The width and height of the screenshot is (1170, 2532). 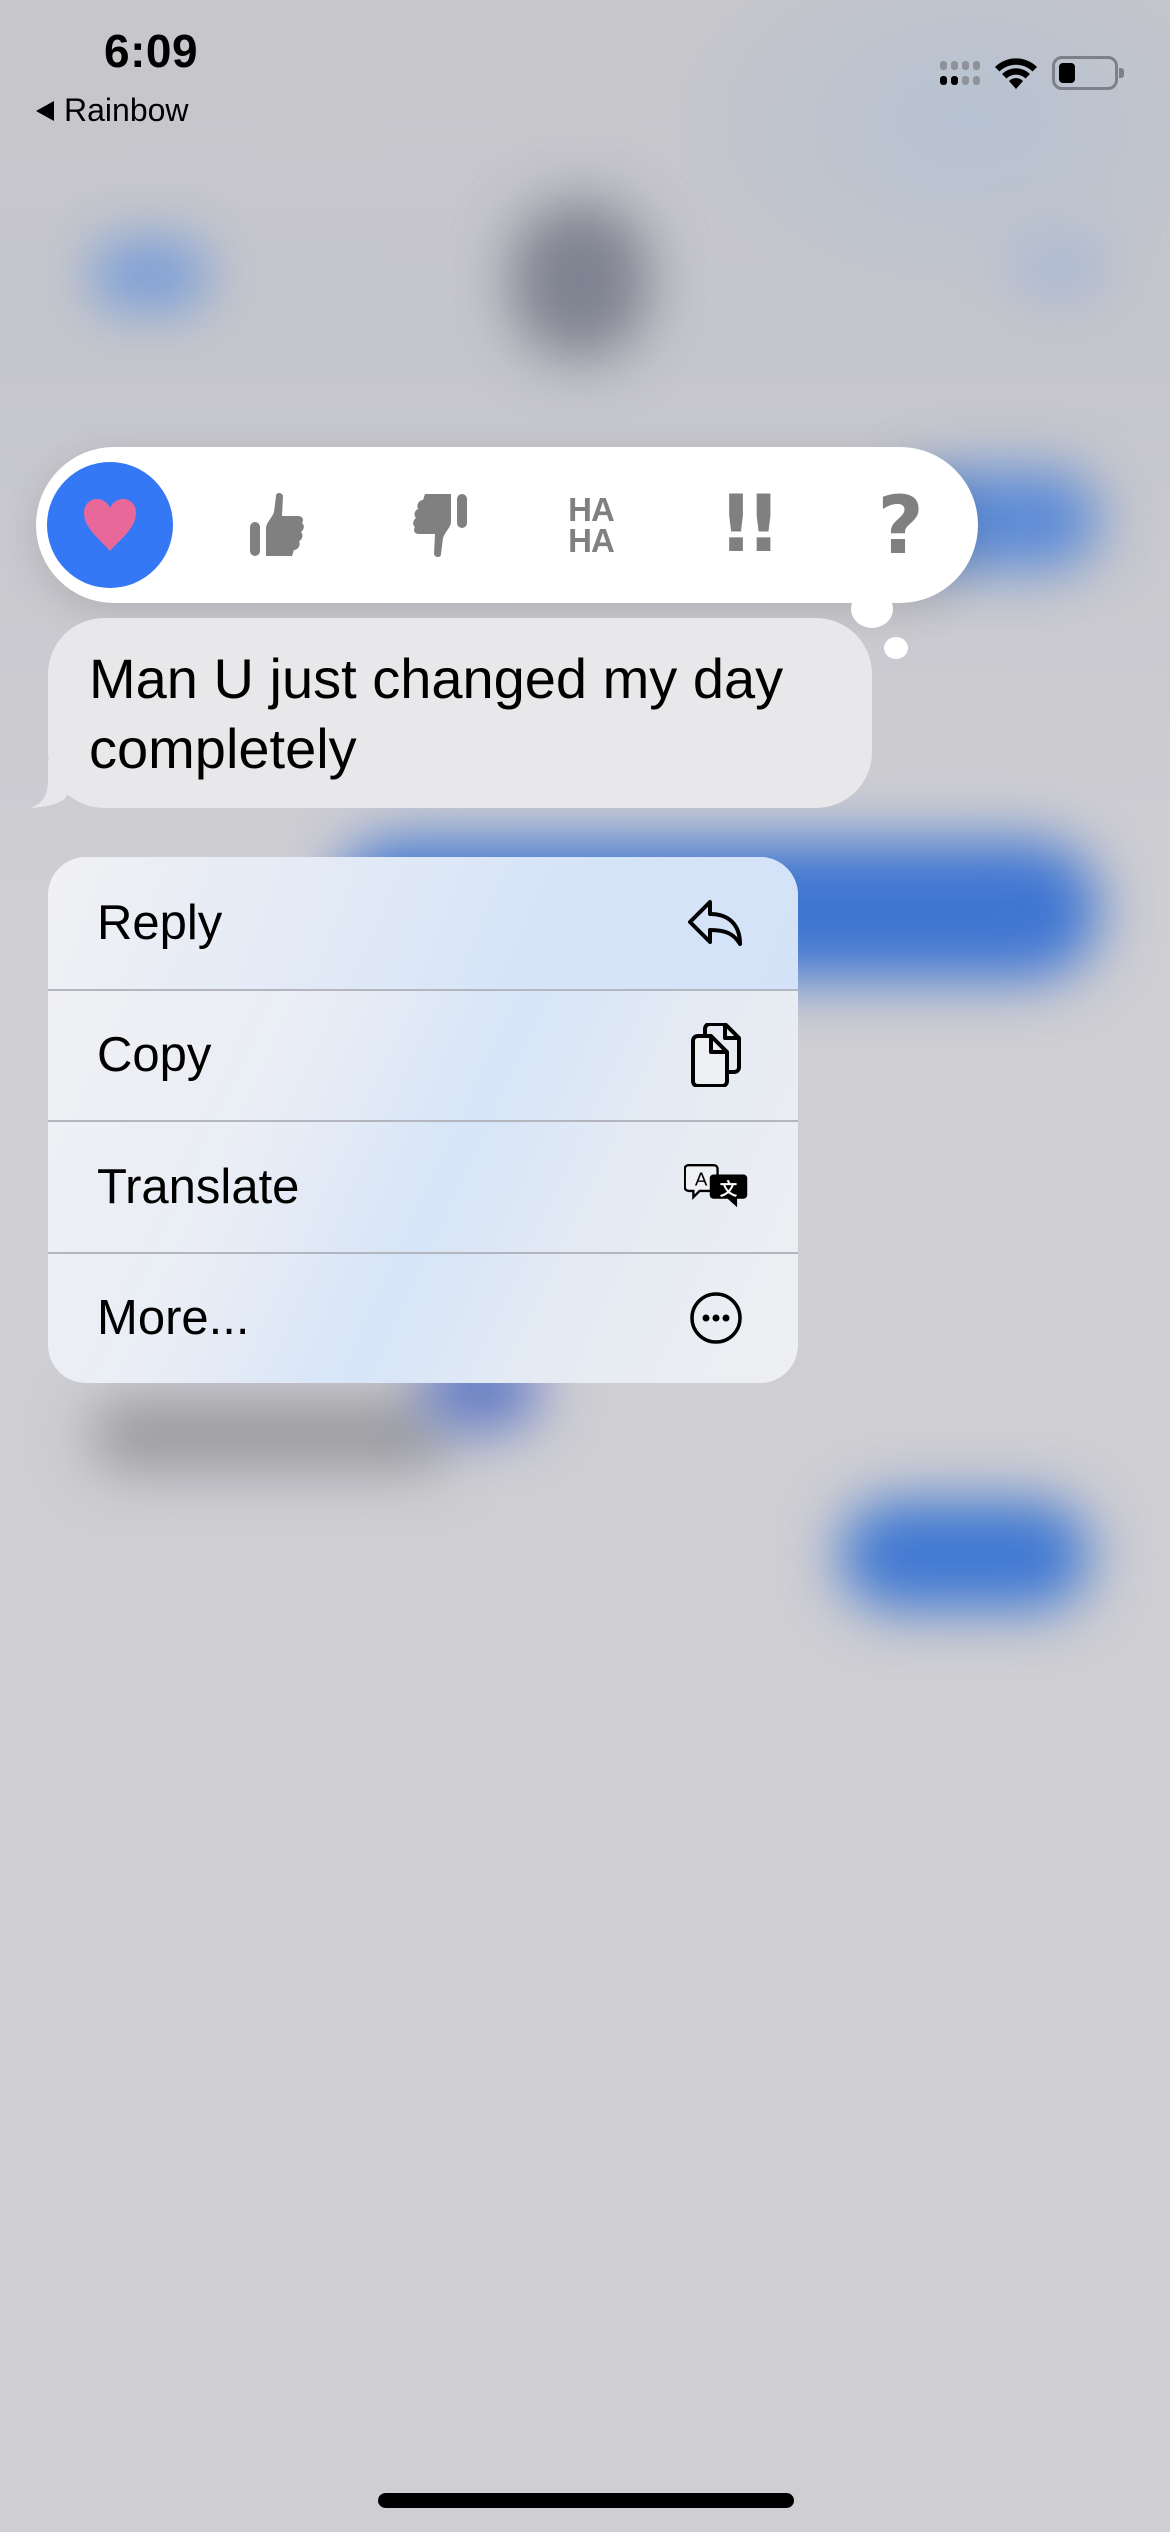 What do you see at coordinates (126, 110) in the screenshot?
I see `back-app-label: Rainbow` at bounding box center [126, 110].